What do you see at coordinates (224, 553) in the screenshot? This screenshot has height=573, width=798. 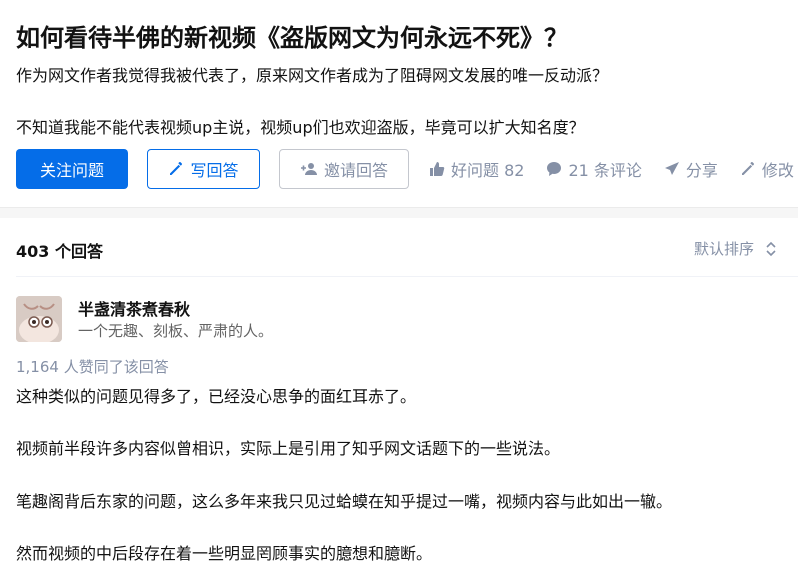 I see `answer-paragraph: 然而视频的中后段存在着一些明显罔顾事实的臆想和臆断。` at bounding box center [224, 553].